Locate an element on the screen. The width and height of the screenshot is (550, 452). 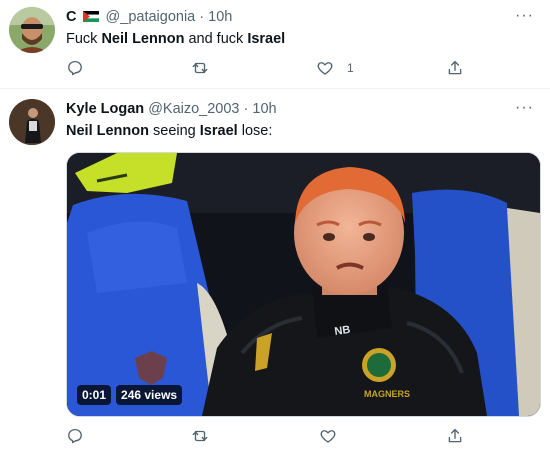
video-views: 246 views is located at coordinates (149, 395).